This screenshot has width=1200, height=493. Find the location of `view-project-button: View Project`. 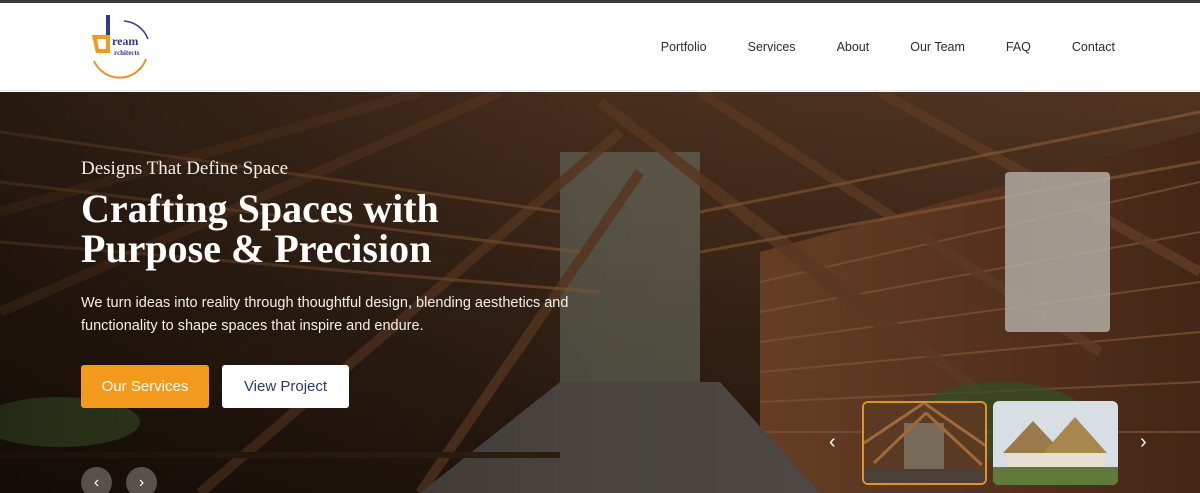

view-project-button: View Project is located at coordinates (285, 386).